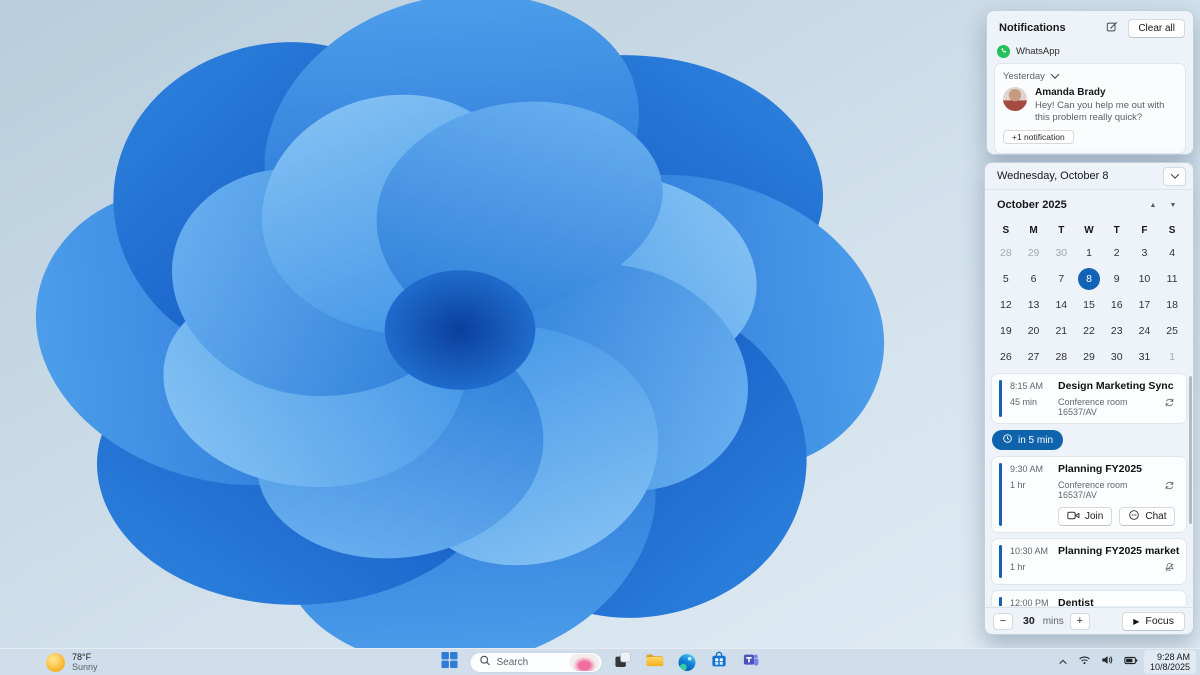 Image resolution: width=1200 pixels, height=675 pixels. I want to click on calendar-day-selected: 8, so click(1089, 279).